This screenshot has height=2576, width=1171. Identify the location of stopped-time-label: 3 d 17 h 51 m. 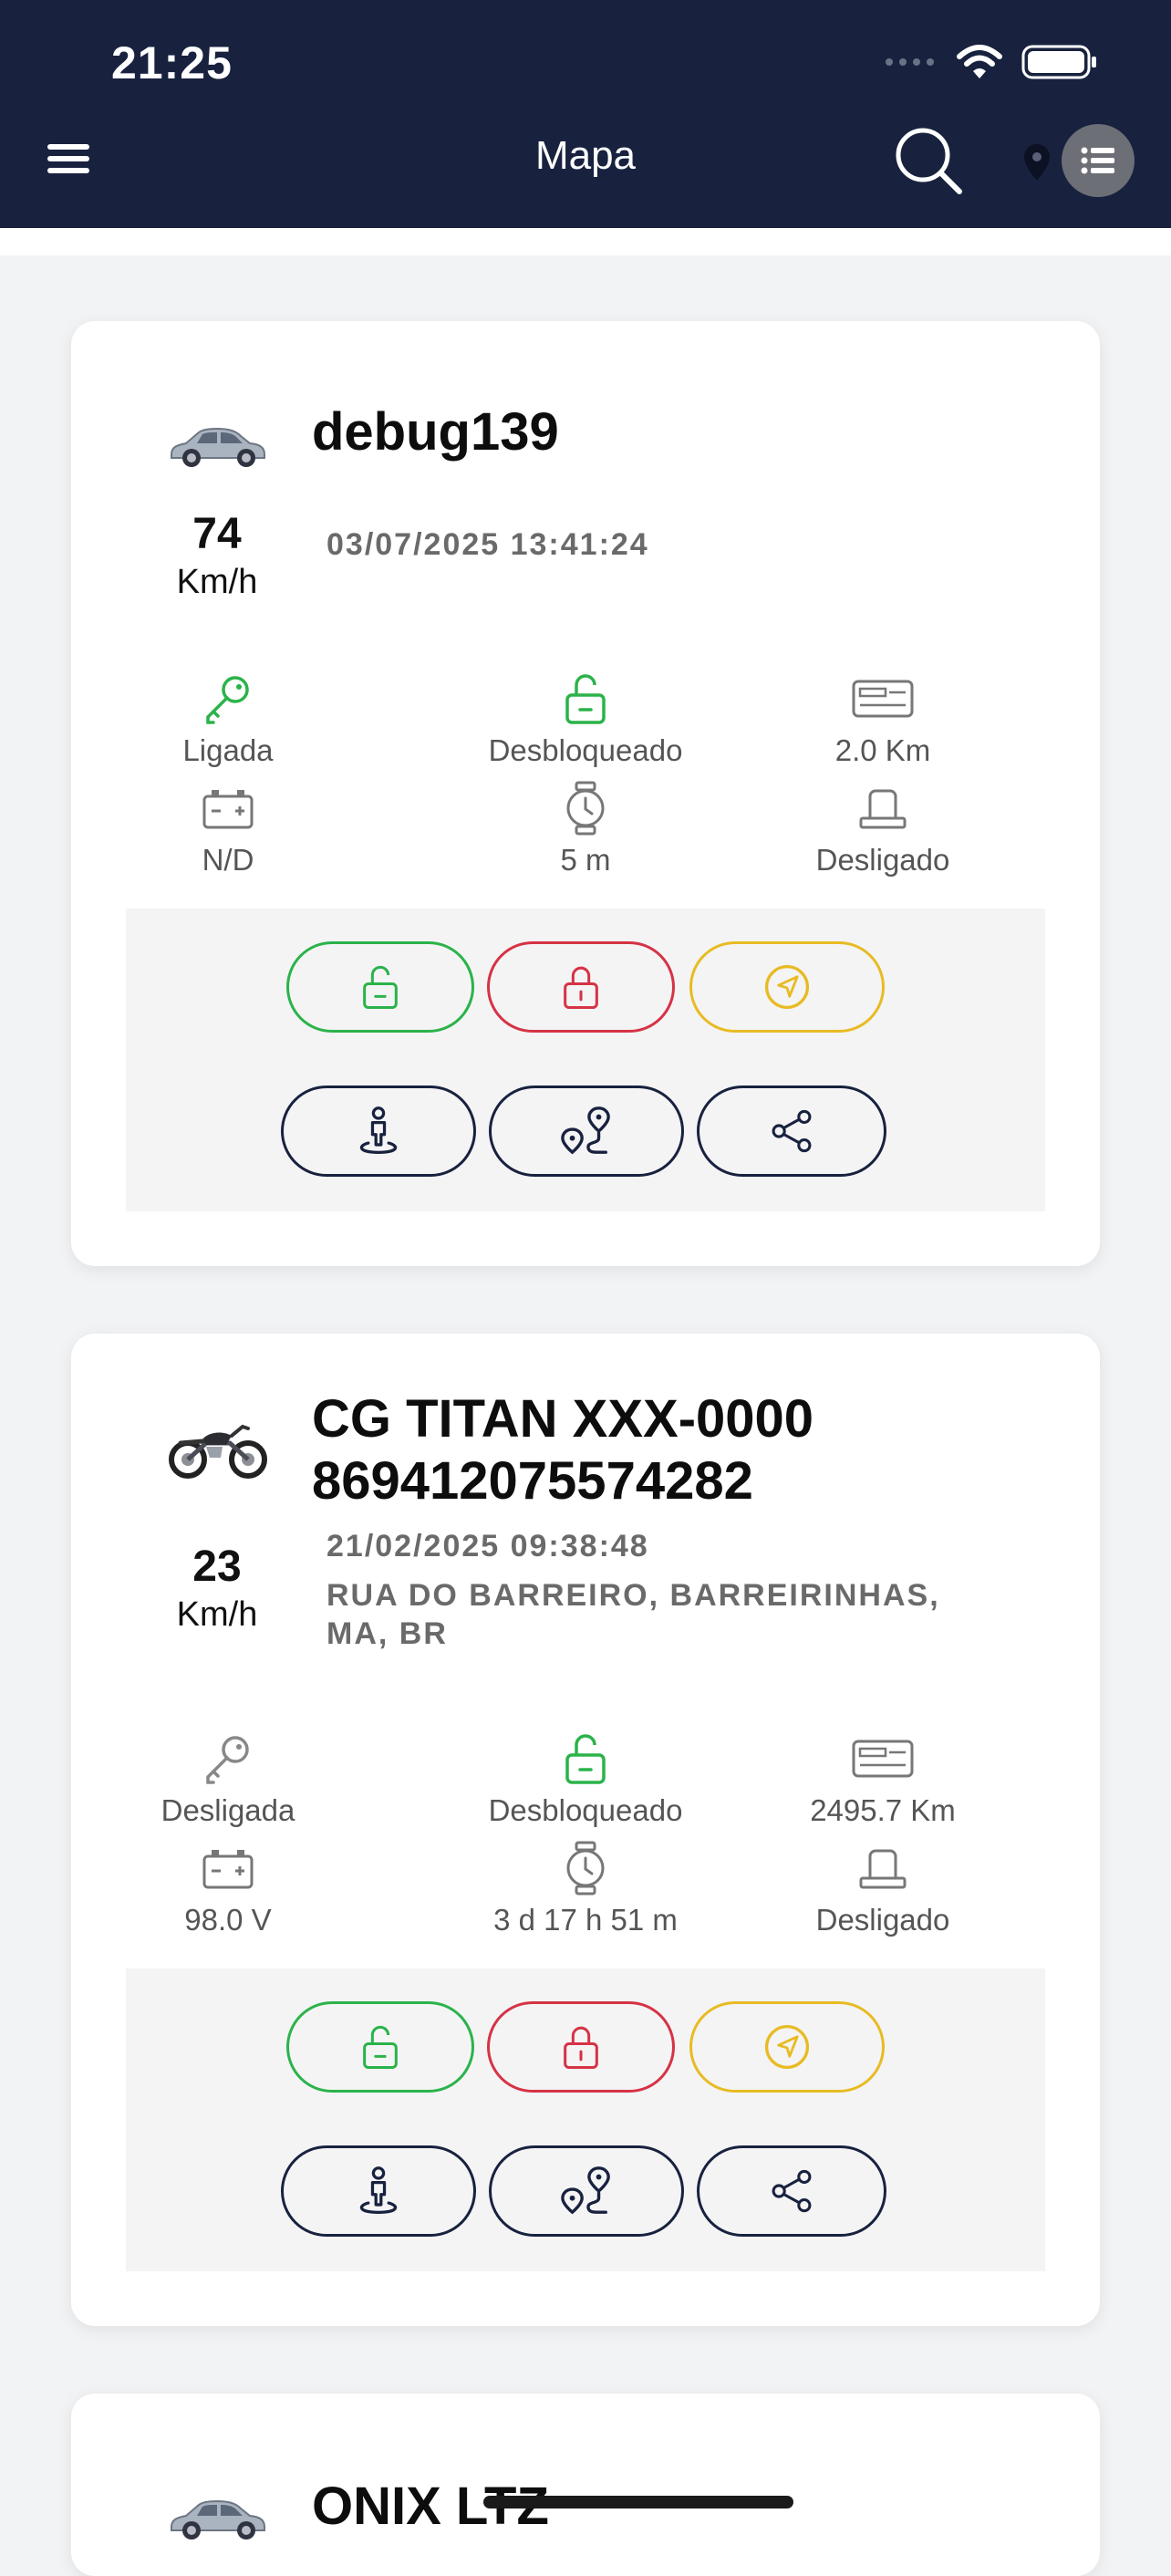
(585, 1920).